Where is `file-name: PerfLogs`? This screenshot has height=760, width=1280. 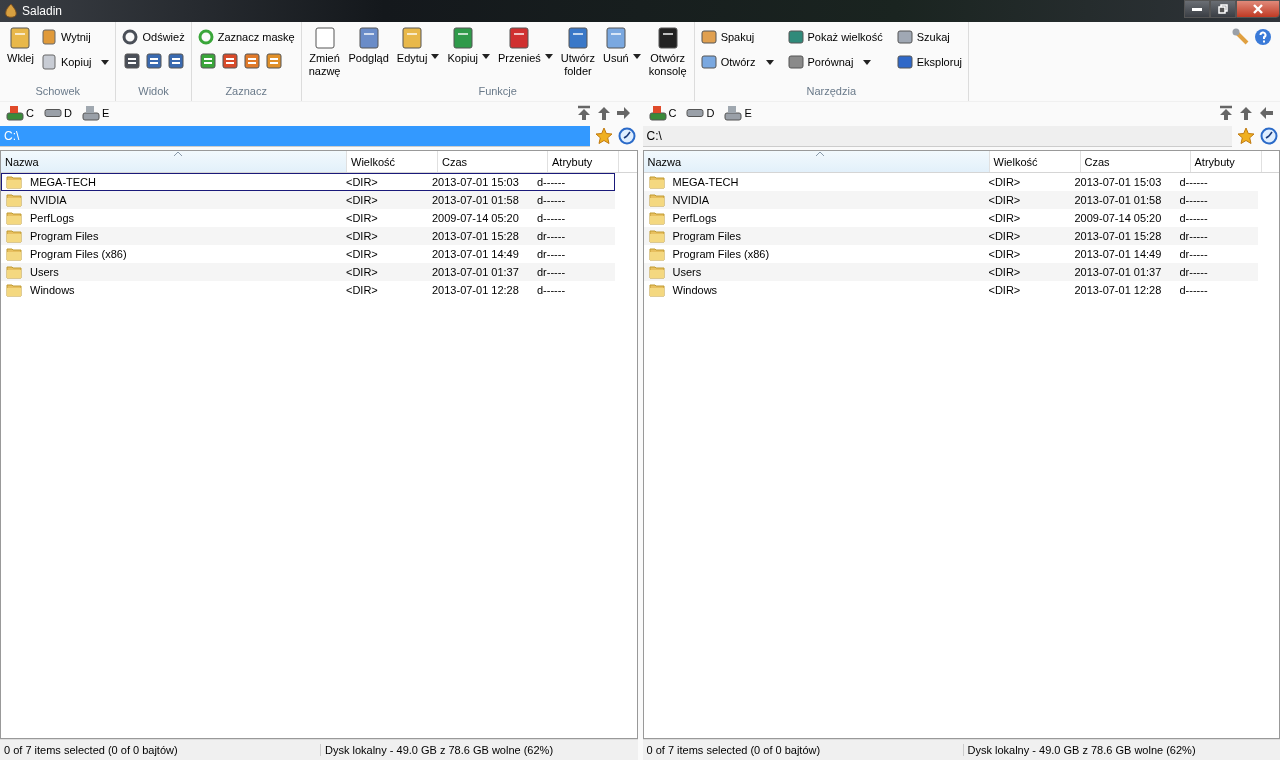 file-name: PerfLogs is located at coordinates (52, 218).